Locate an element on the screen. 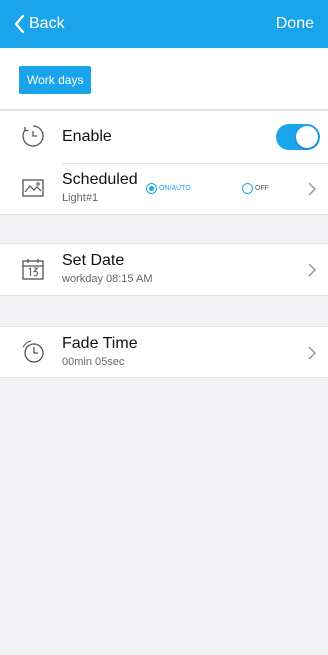  fade-time-group: Fade Time 00min 05sec is located at coordinates (164, 352).